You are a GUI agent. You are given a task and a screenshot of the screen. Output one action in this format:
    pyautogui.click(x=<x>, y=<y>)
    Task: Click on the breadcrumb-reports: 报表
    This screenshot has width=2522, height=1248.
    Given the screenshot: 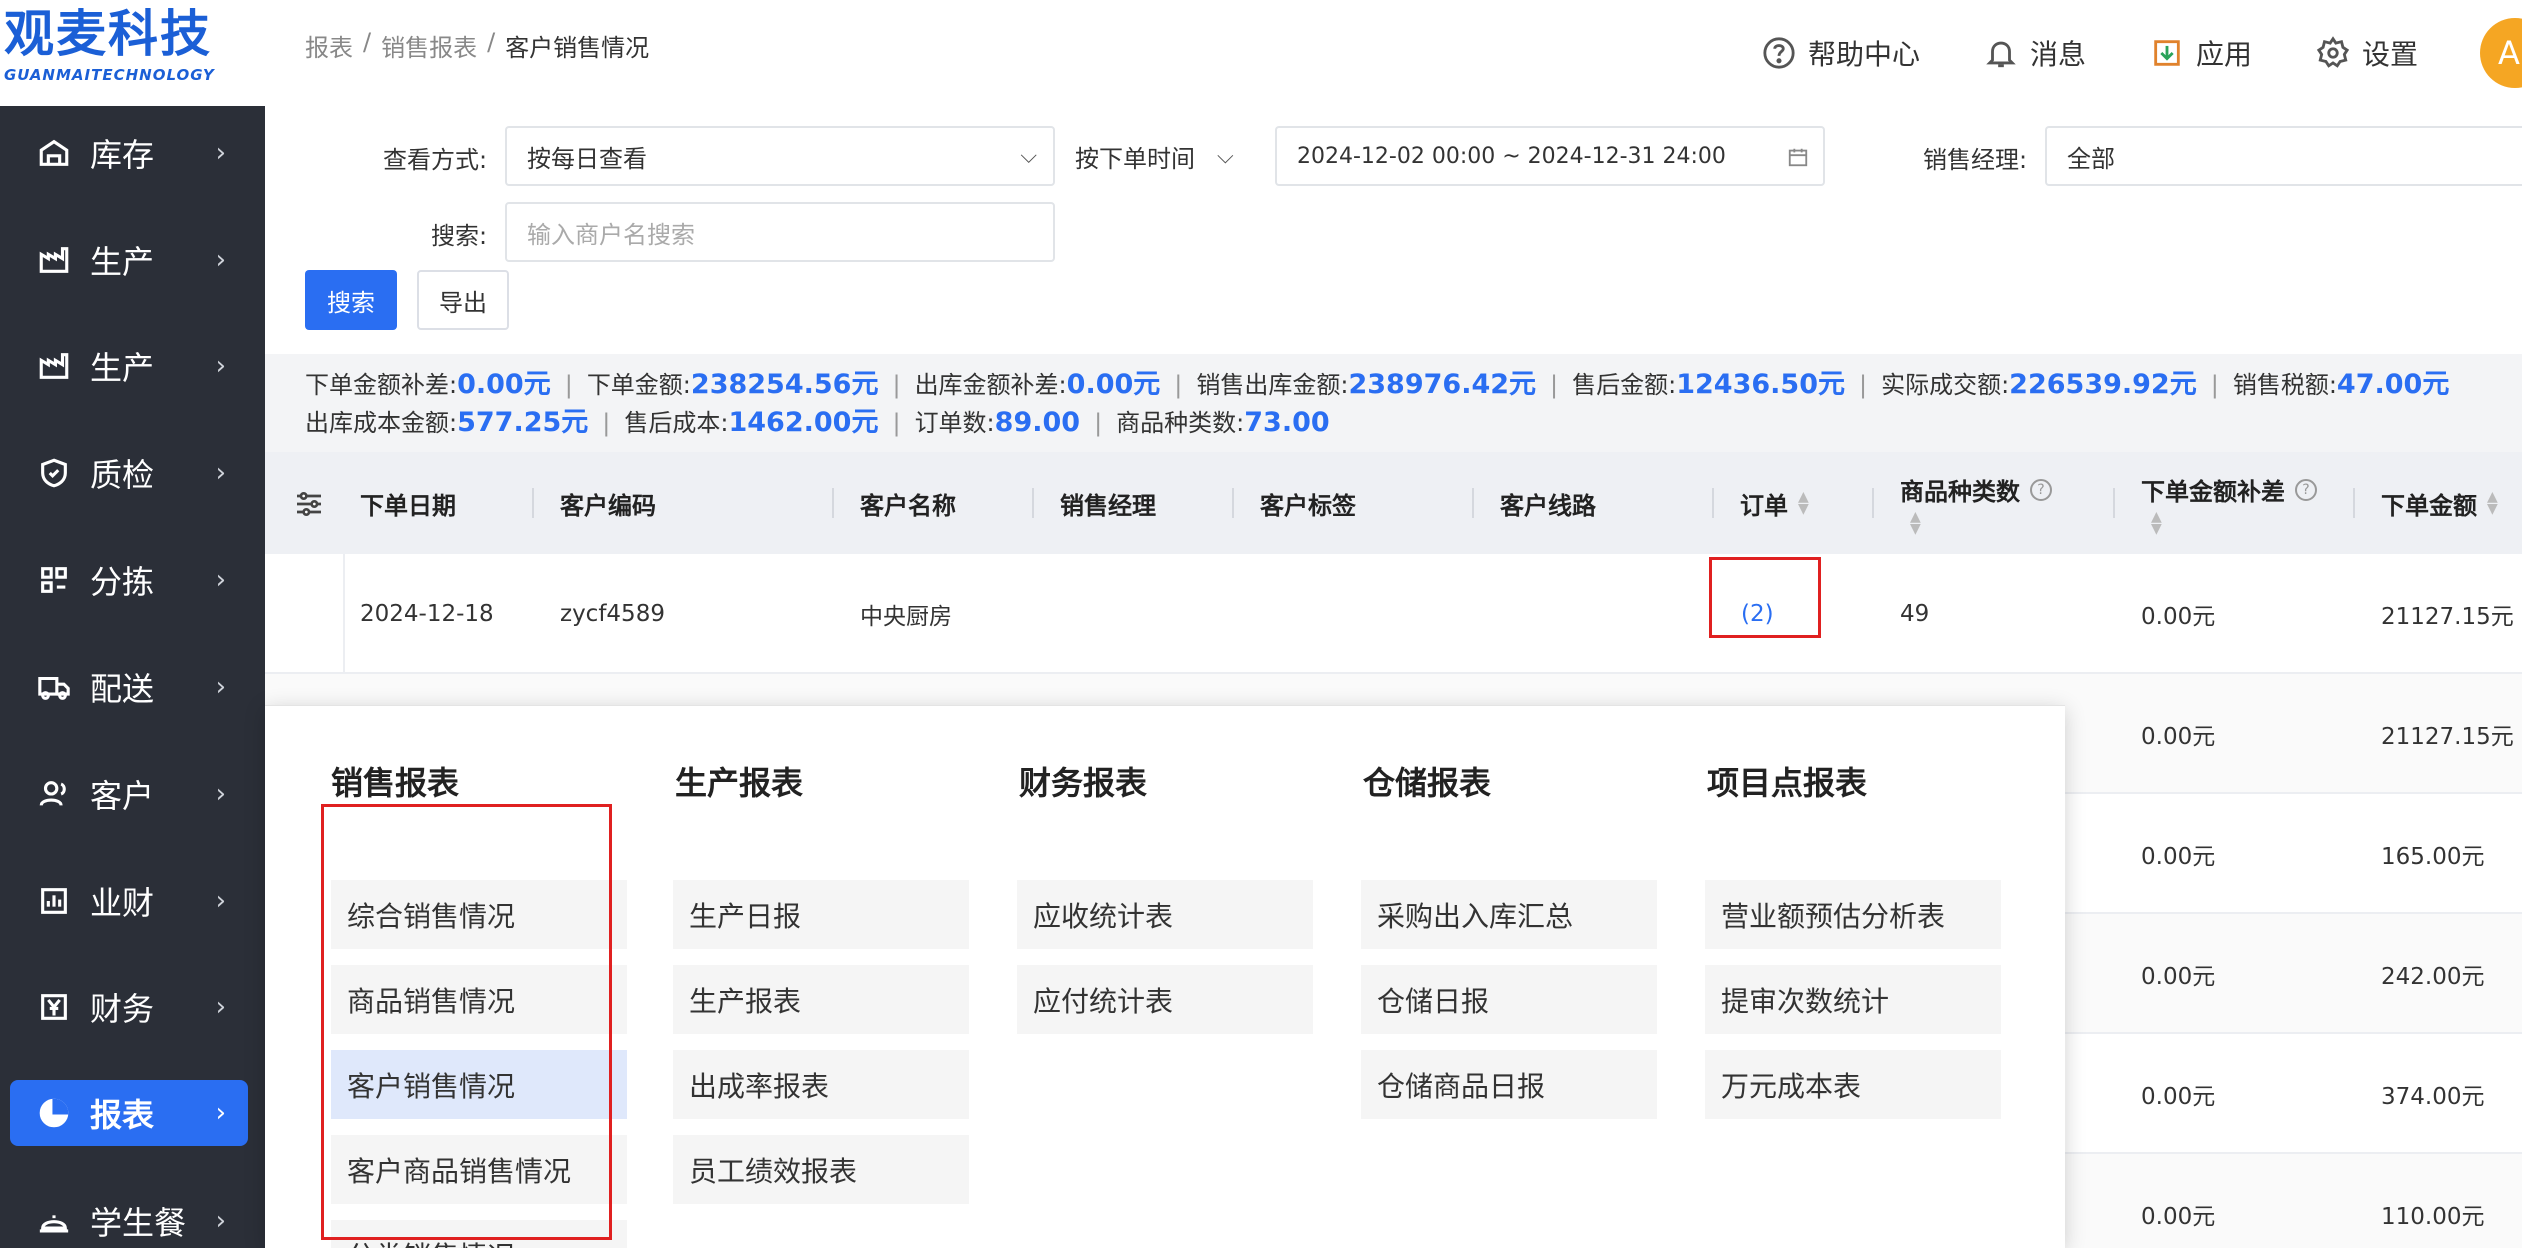 What is the action you would take?
    pyautogui.click(x=329, y=45)
    